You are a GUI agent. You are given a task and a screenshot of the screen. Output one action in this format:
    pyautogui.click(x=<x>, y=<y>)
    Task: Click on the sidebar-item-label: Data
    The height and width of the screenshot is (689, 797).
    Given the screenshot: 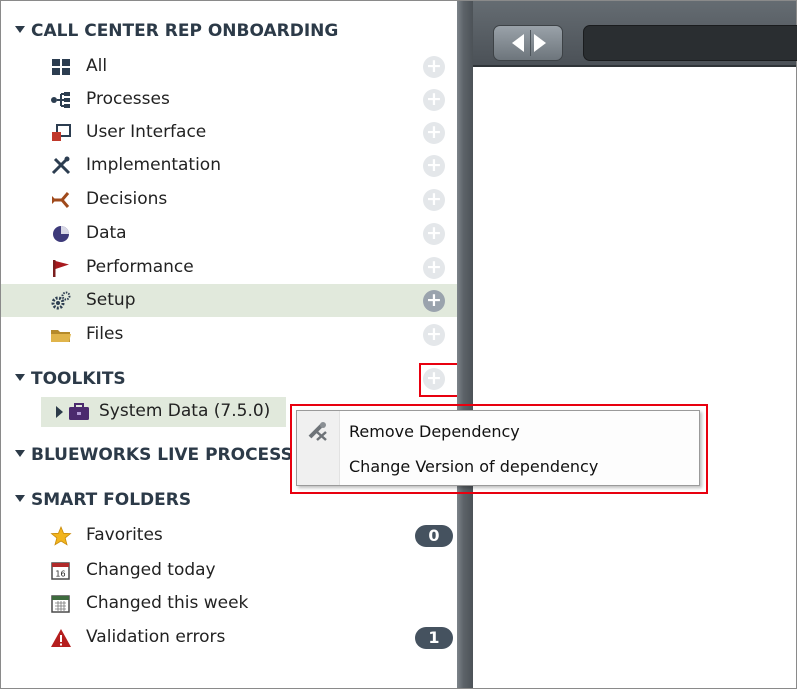 What is the action you would take?
    pyautogui.click(x=106, y=233)
    